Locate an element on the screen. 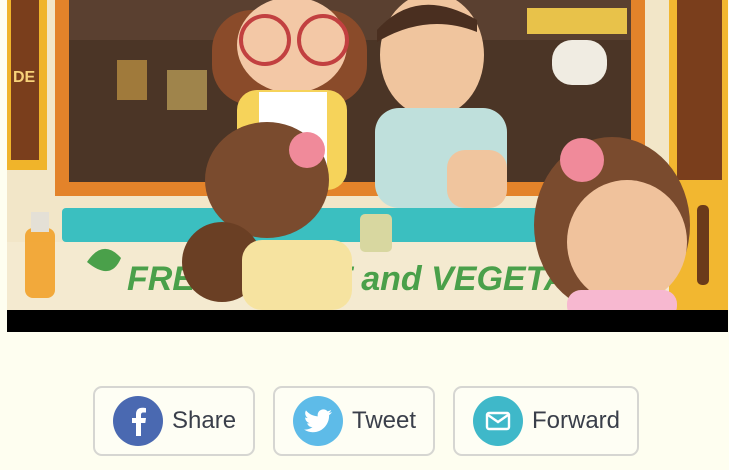  share-button: Share is located at coordinates (174, 421).